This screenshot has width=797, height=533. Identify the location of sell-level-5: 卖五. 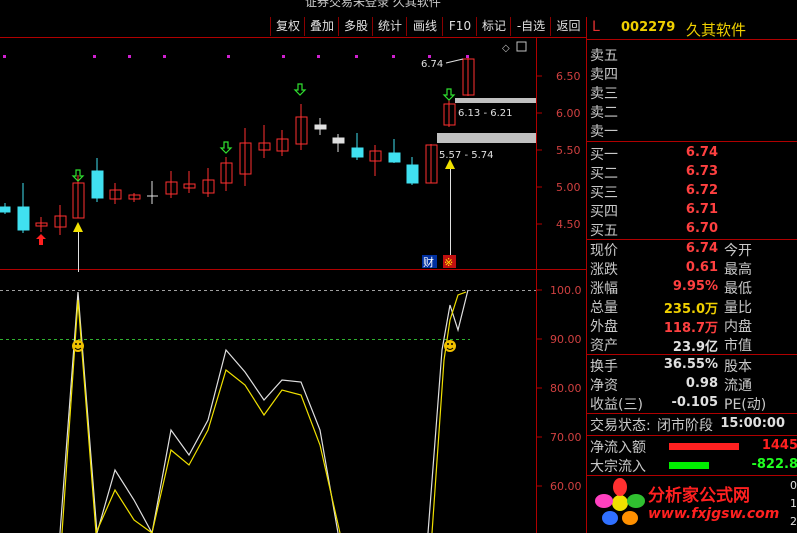
(692, 54).